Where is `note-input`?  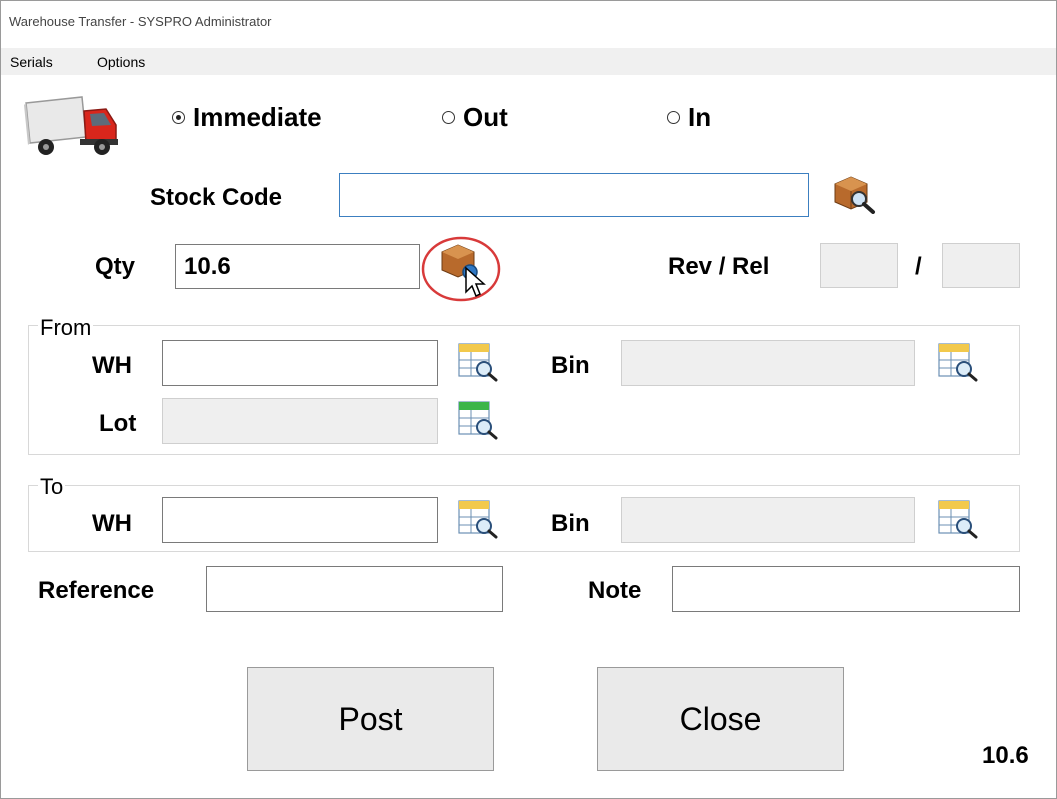 note-input is located at coordinates (846, 589).